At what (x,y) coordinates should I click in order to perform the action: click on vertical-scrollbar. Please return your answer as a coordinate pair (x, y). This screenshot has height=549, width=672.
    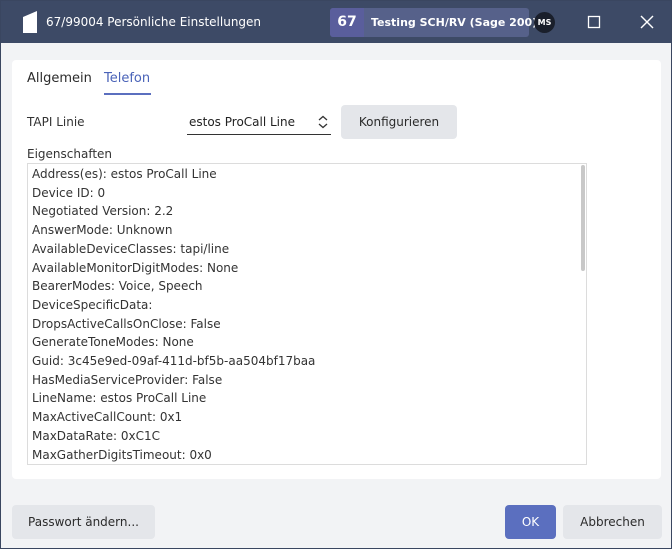
    Looking at the image, I should click on (583, 218).